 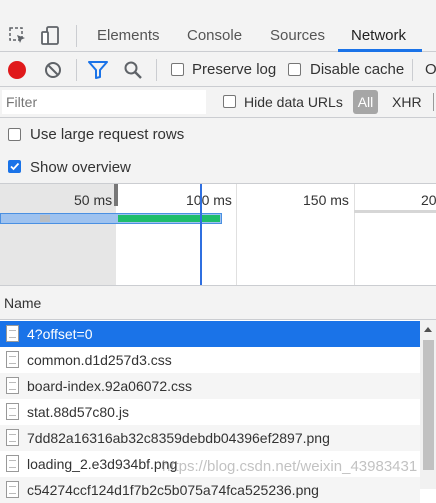 What do you see at coordinates (365, 102) in the screenshot?
I see `all-filter-button: All` at bounding box center [365, 102].